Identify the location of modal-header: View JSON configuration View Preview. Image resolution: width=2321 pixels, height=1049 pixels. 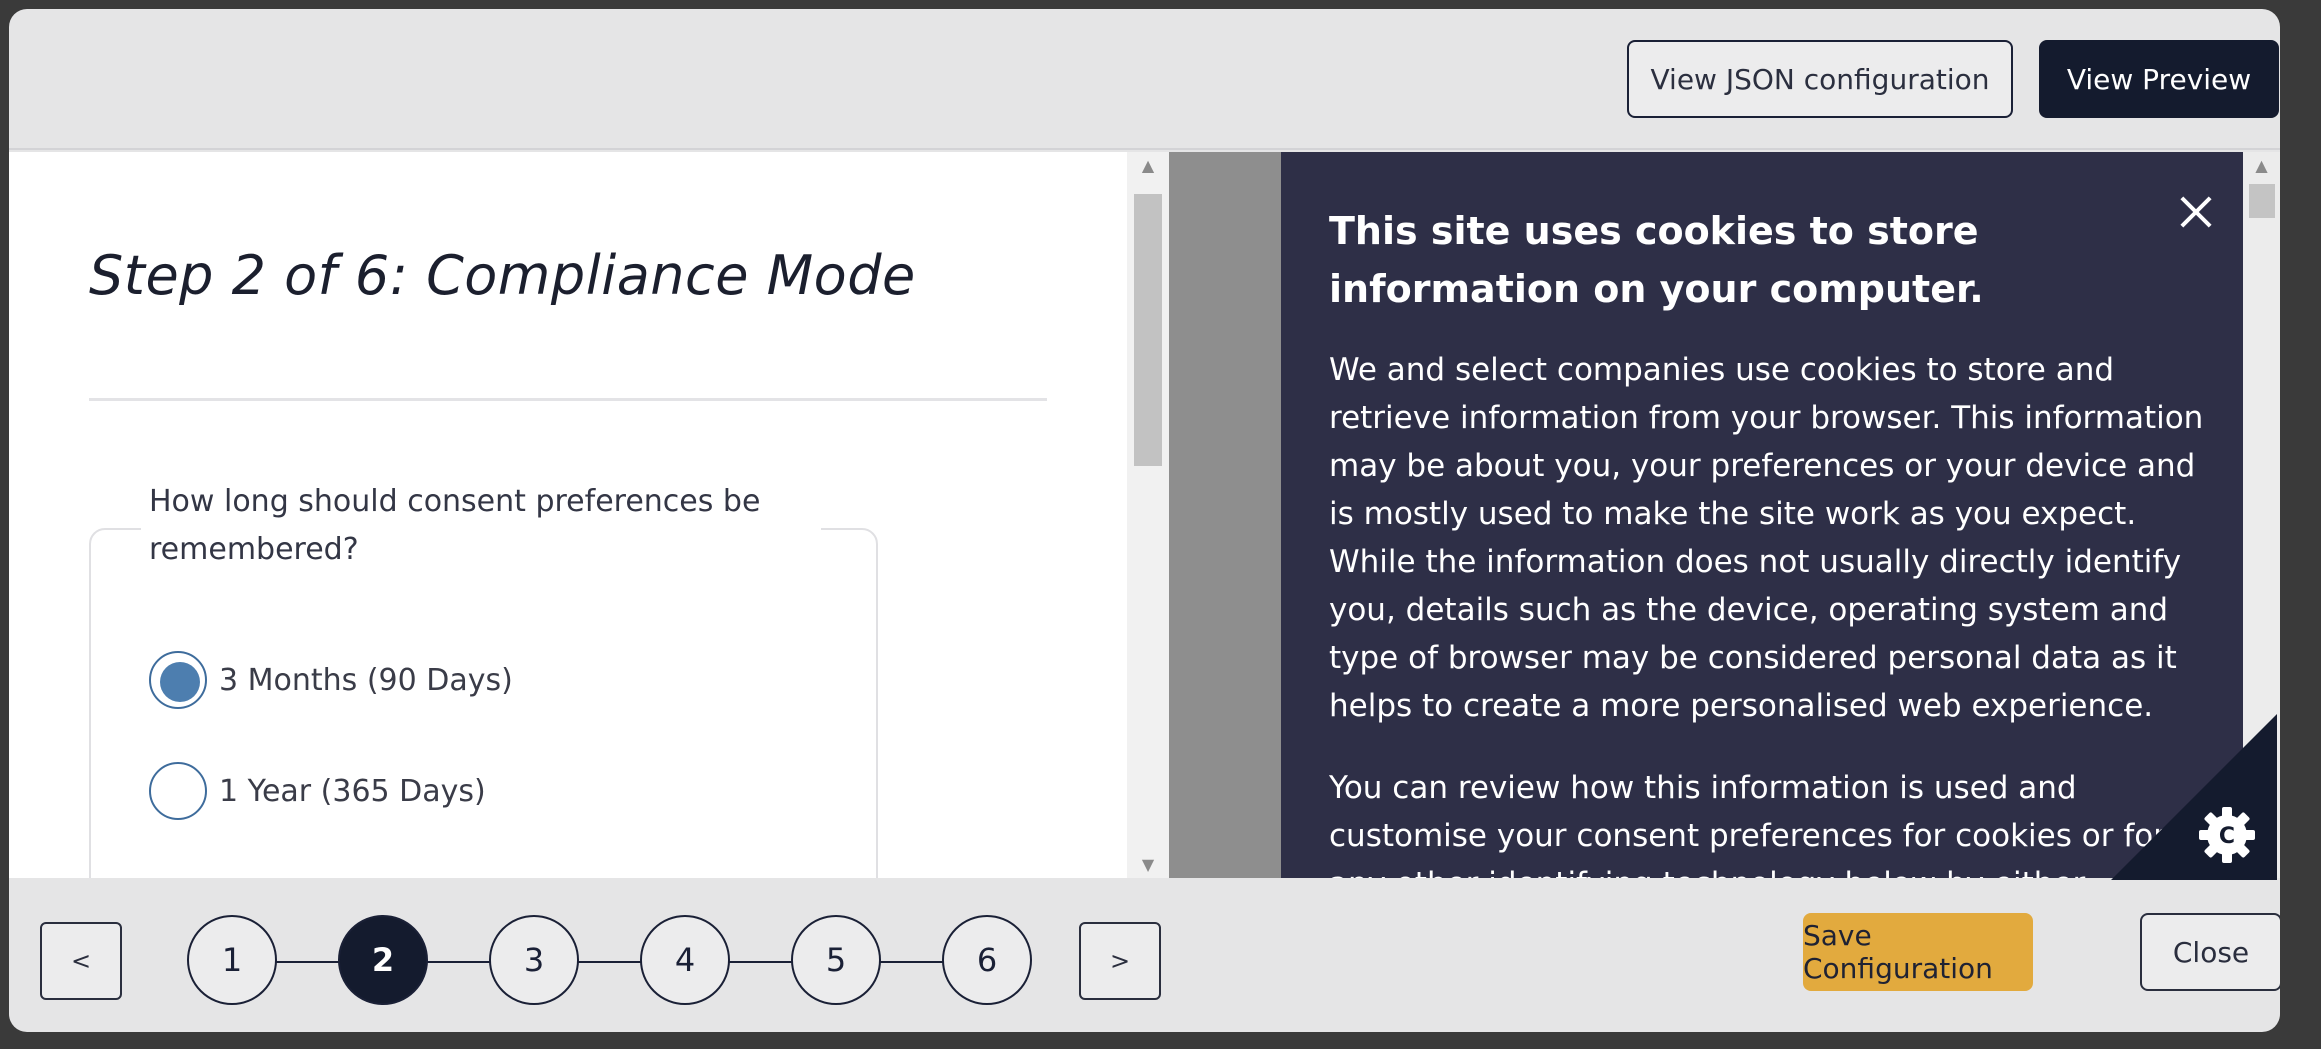
(1144, 79).